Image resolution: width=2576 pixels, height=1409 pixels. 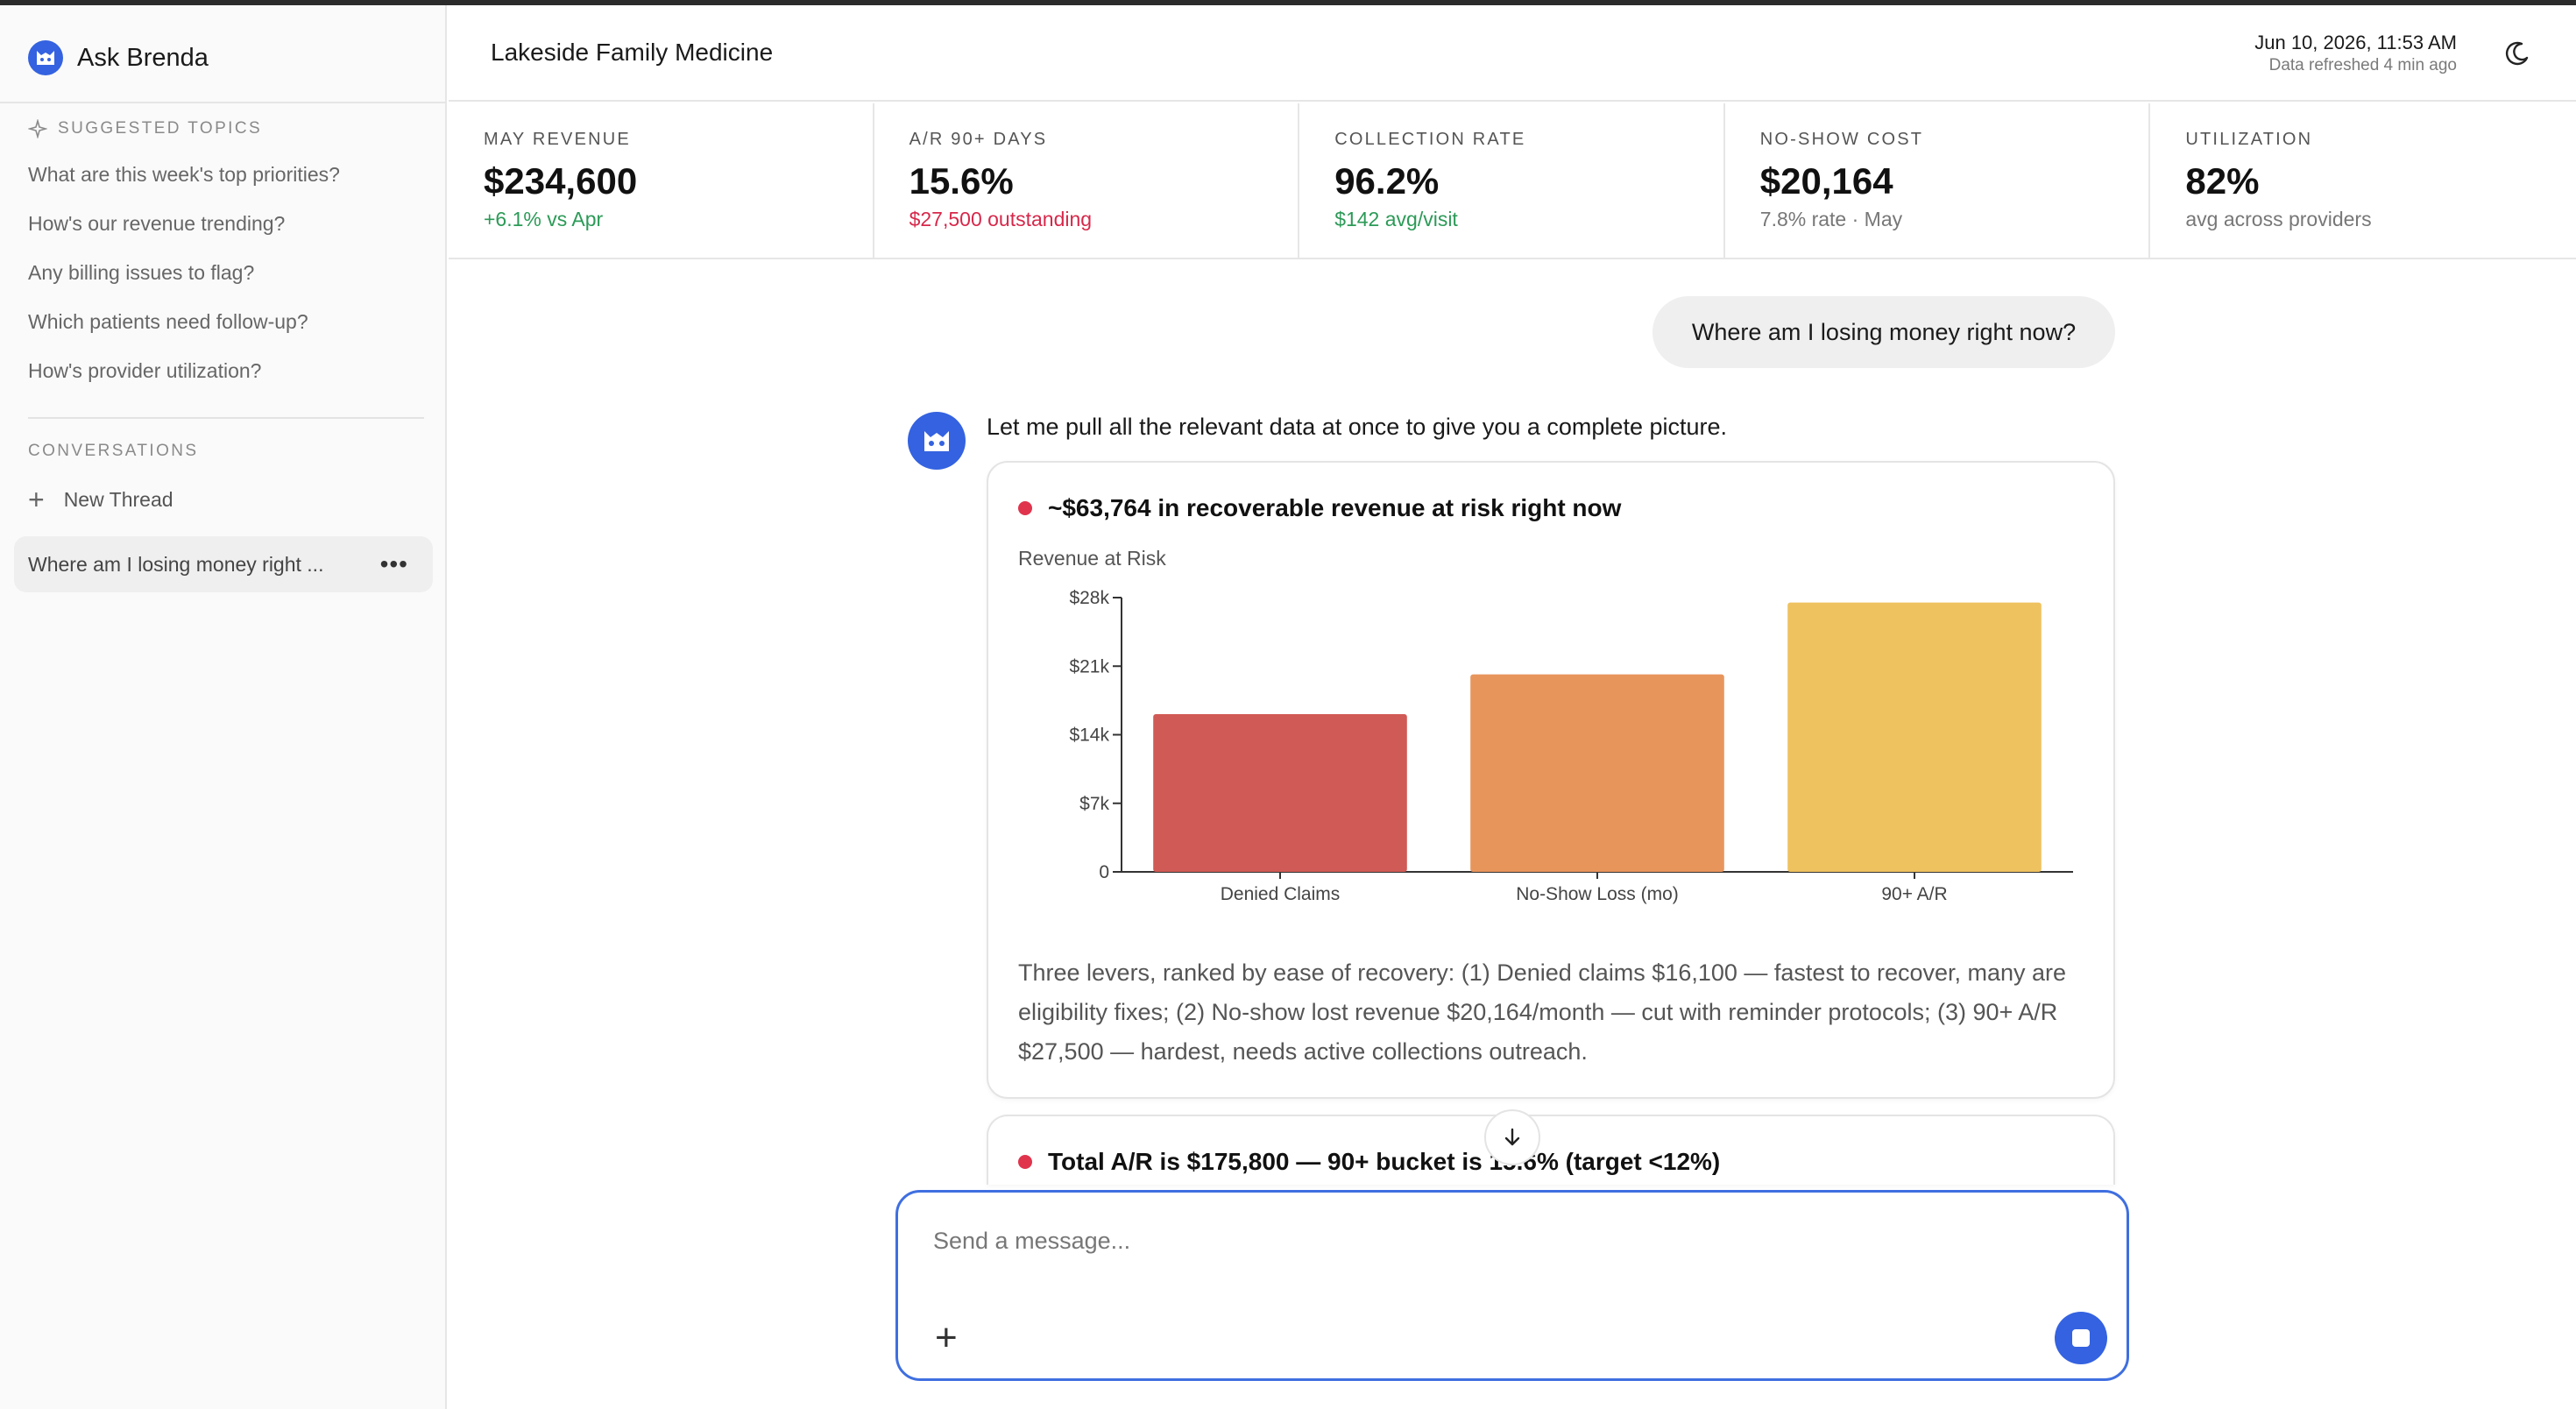 What do you see at coordinates (1597, 894) in the screenshot?
I see `chart-x-tick-label: No-Show Loss (mo)` at bounding box center [1597, 894].